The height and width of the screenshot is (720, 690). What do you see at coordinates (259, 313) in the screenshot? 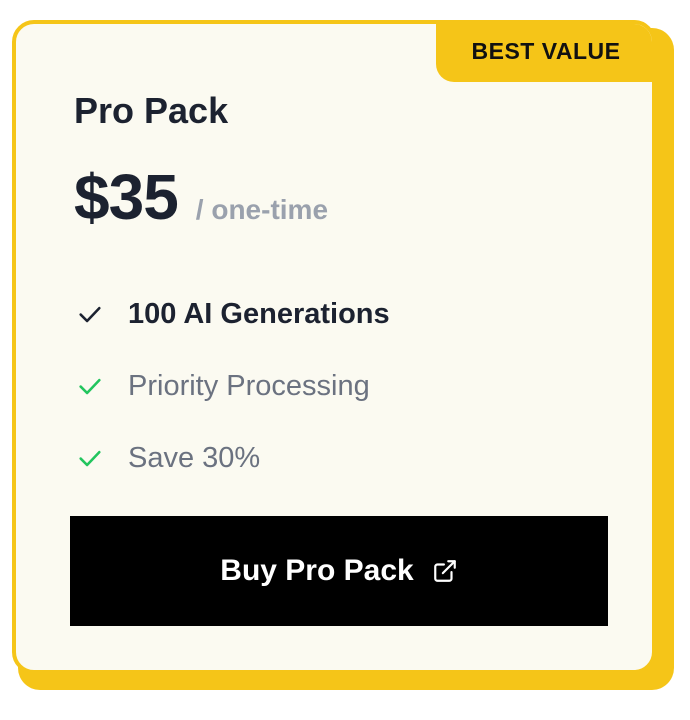
I see `feature-label: 100 AI Generations` at bounding box center [259, 313].